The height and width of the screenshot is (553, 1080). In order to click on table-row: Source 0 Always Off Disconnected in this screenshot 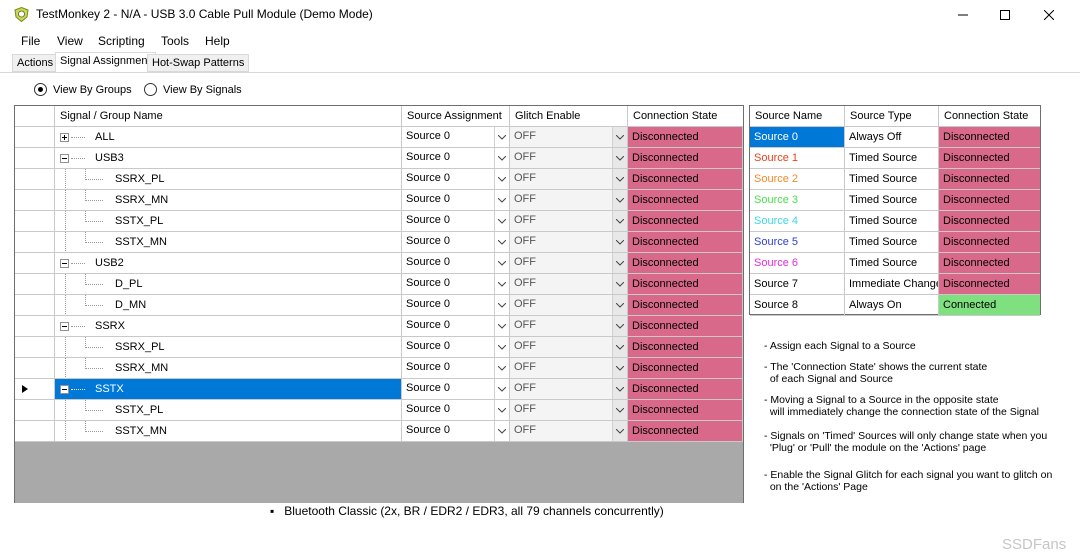, I will do `click(895, 137)`.